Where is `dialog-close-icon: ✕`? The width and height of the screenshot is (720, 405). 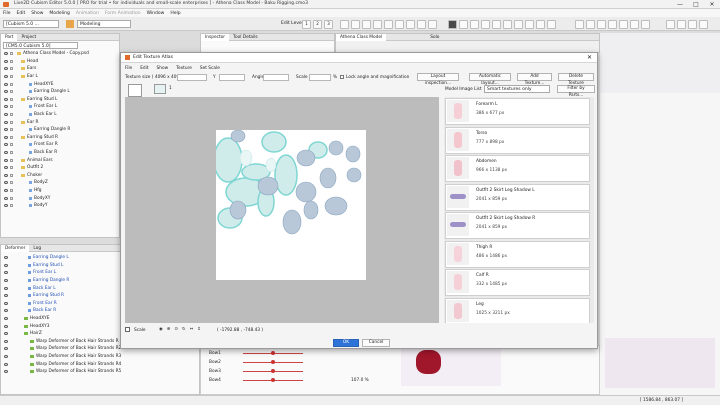 dialog-close-icon: ✕ is located at coordinates (589, 57).